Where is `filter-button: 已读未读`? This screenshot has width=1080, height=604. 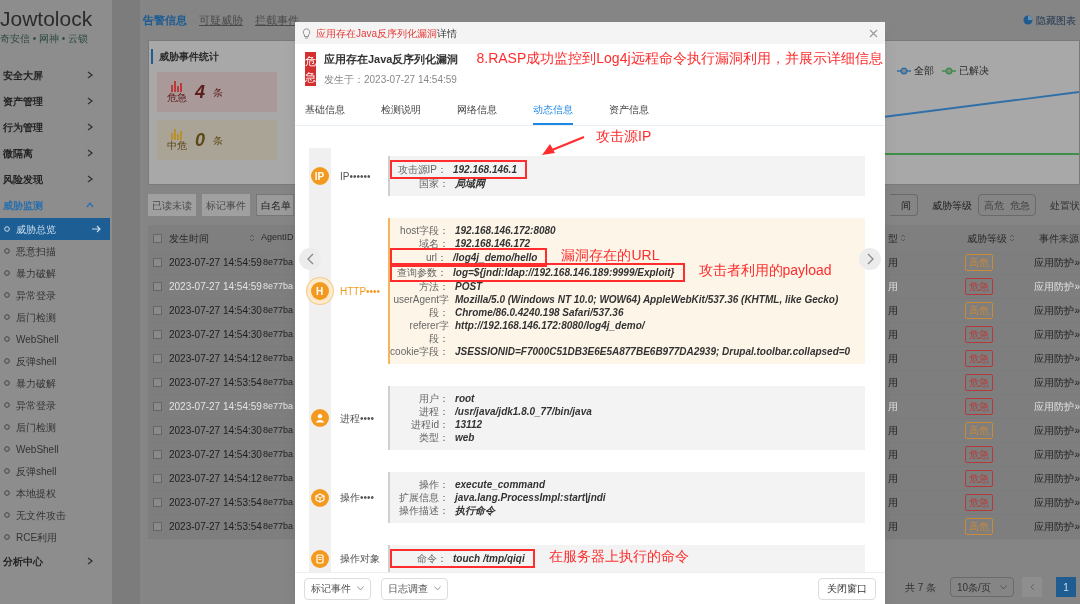 filter-button: 已读未读 is located at coordinates (172, 205).